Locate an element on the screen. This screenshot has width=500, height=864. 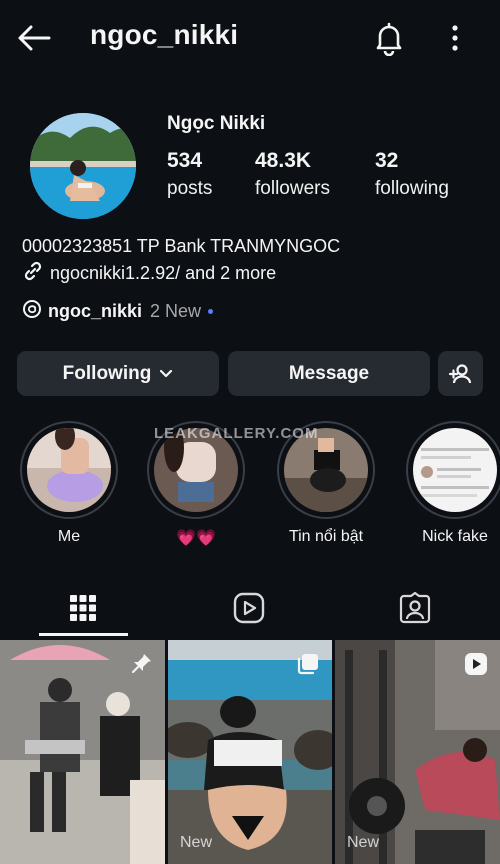
profile-avatar is located at coordinates (83, 166).